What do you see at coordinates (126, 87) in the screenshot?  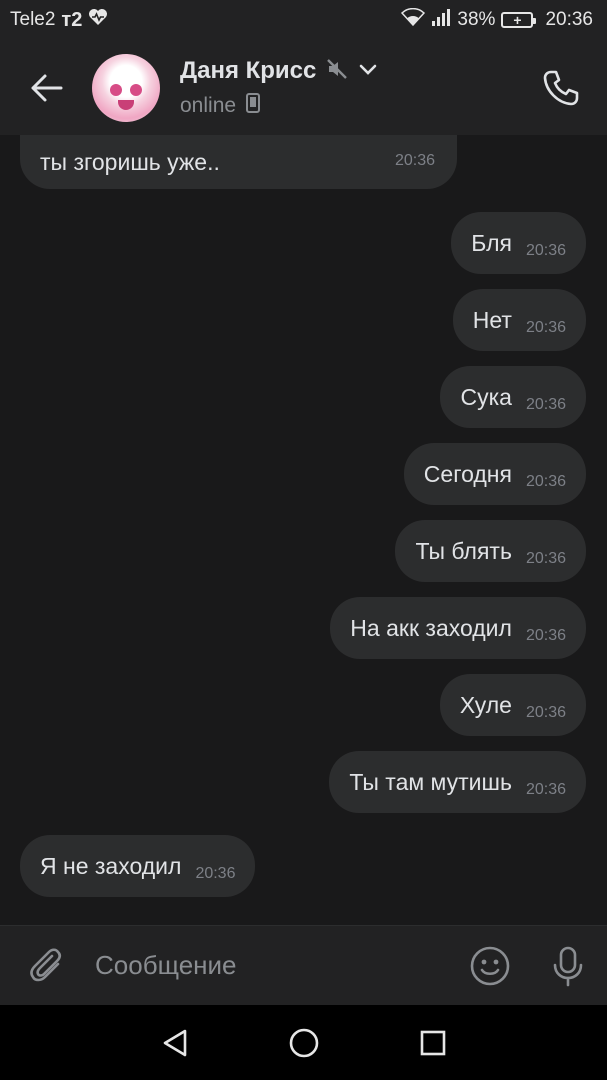 I see `avatar` at bounding box center [126, 87].